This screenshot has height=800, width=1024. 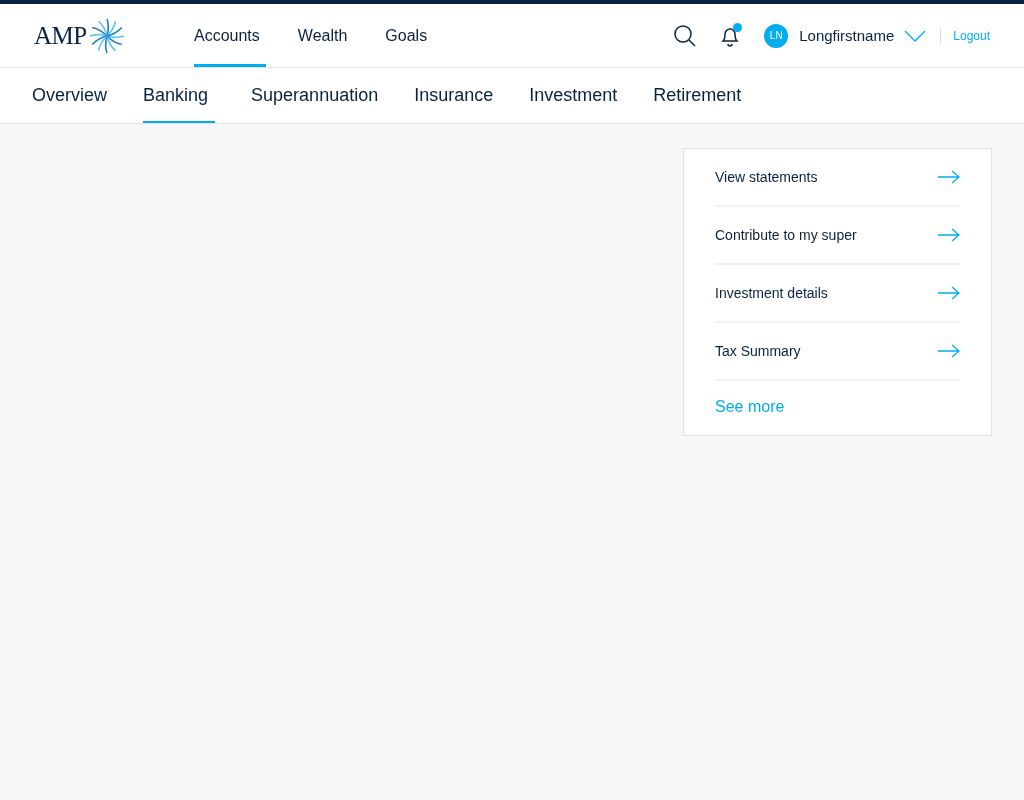 I want to click on sub-nav-tab: Insurance, so click(x=454, y=95).